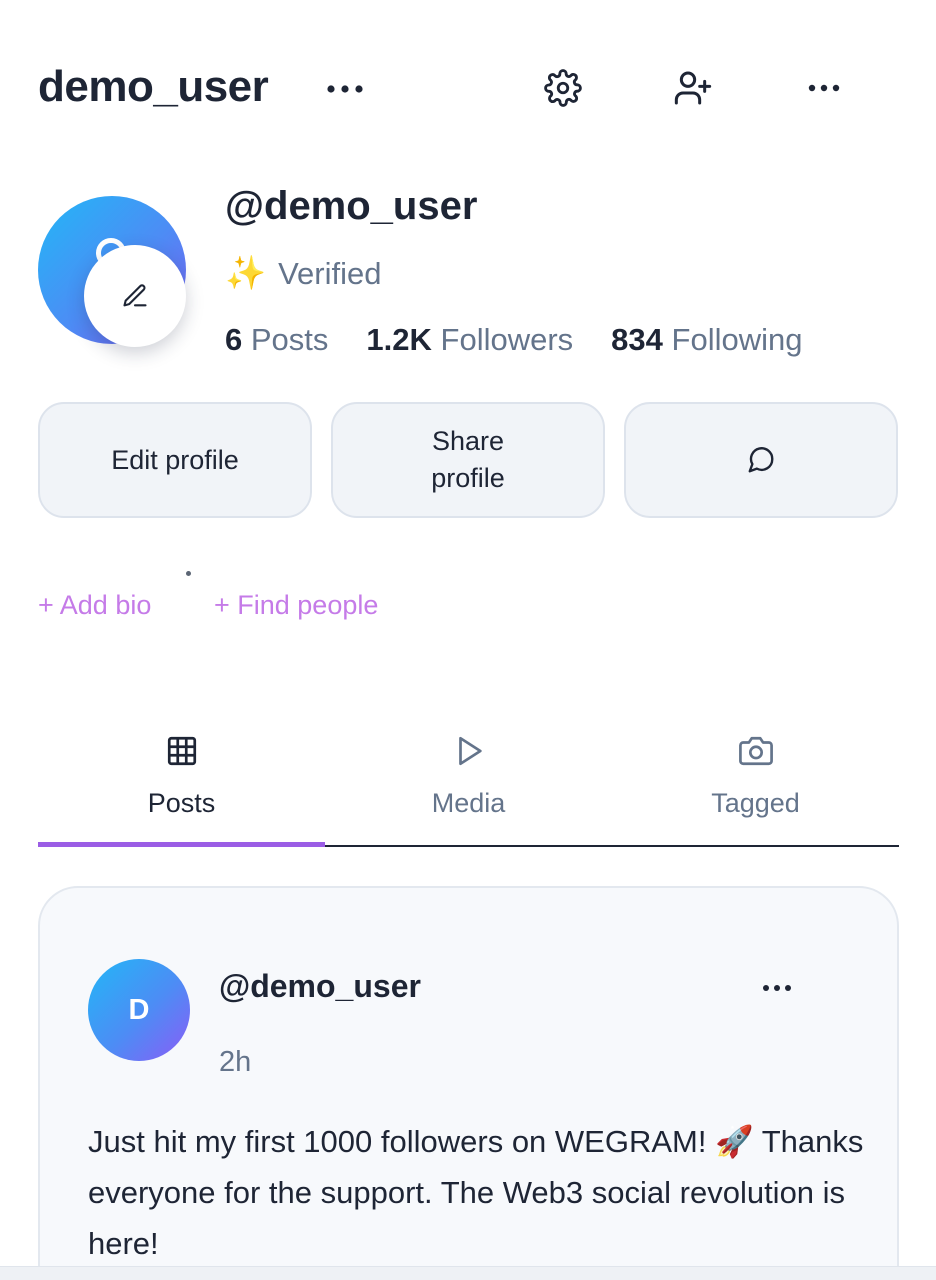 The image size is (936, 1280). Describe the element at coordinates (468, 1273) in the screenshot. I see `bottom-bar-edge` at that location.